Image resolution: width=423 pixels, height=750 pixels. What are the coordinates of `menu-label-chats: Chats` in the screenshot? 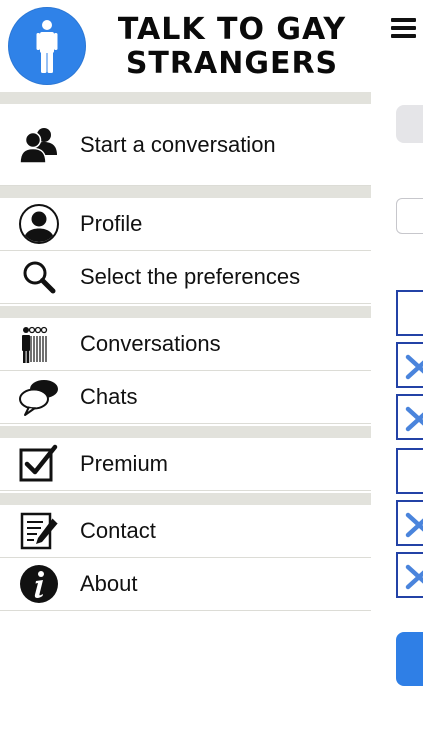 It's located at (109, 396).